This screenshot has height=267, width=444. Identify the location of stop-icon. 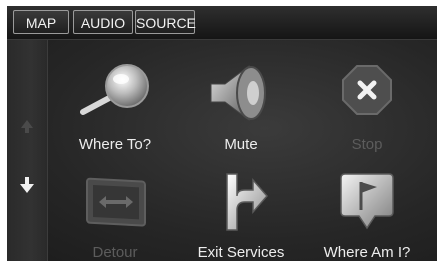
(367, 90).